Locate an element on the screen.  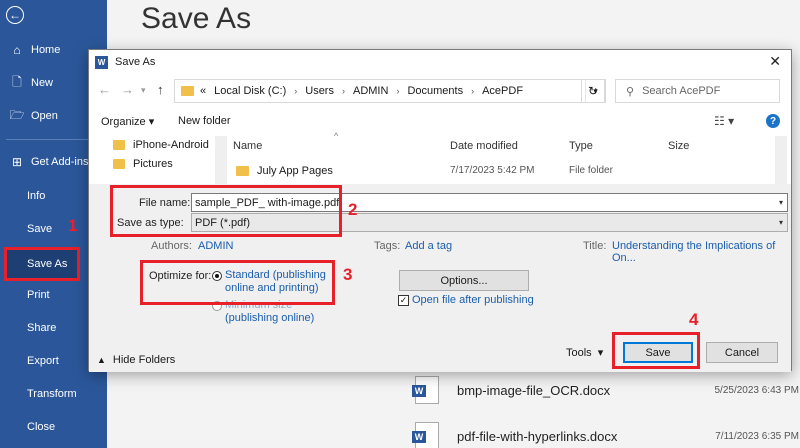
word-app-icon: W is located at coordinates (101, 62).